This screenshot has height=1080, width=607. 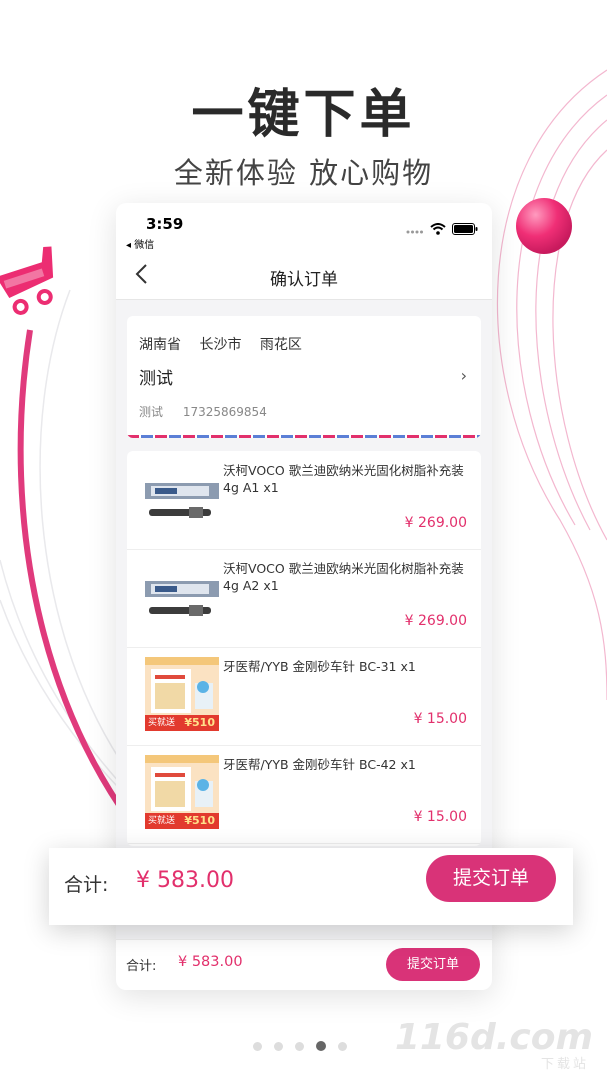 I want to click on address-region: 湖南省 长沙市 雨花区, so click(x=227, y=344).